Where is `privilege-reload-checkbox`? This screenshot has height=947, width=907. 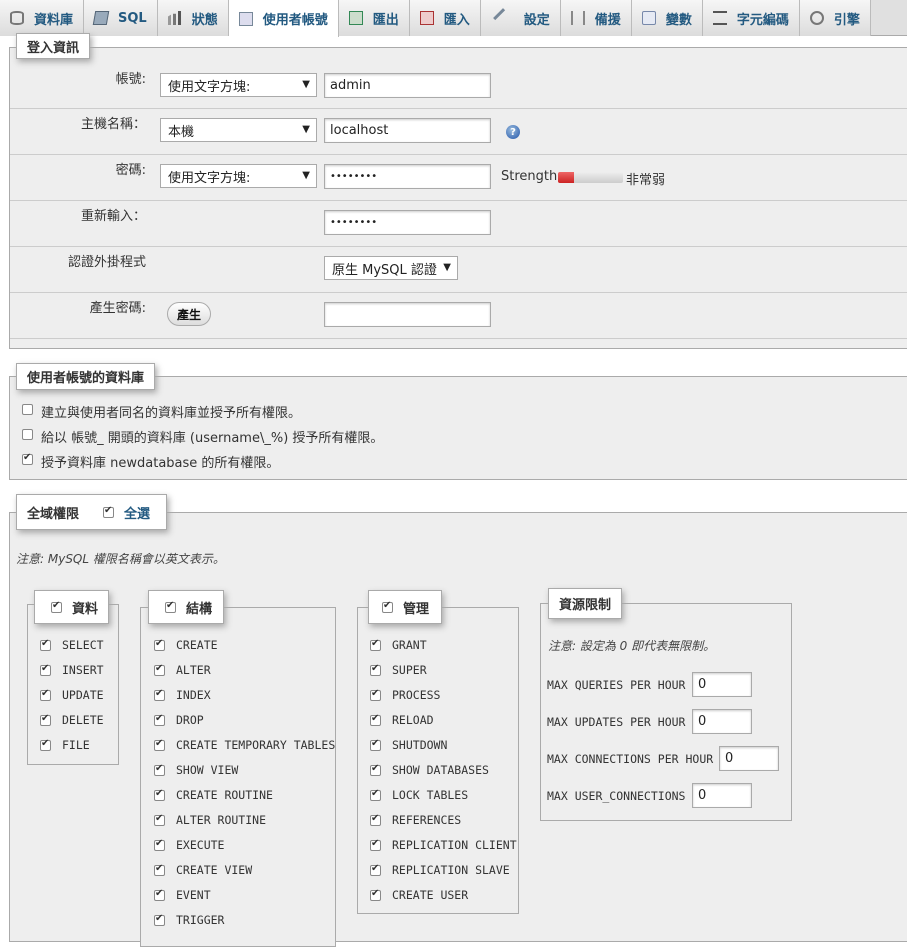 privilege-reload-checkbox is located at coordinates (375, 719).